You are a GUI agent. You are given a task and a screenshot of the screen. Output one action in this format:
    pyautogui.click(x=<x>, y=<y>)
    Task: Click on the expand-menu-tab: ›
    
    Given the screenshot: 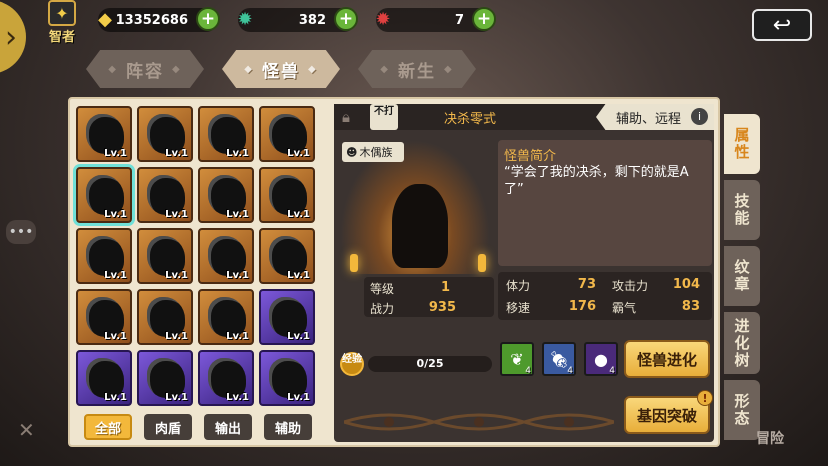 What is the action you would take?
    pyautogui.click(x=13, y=37)
    